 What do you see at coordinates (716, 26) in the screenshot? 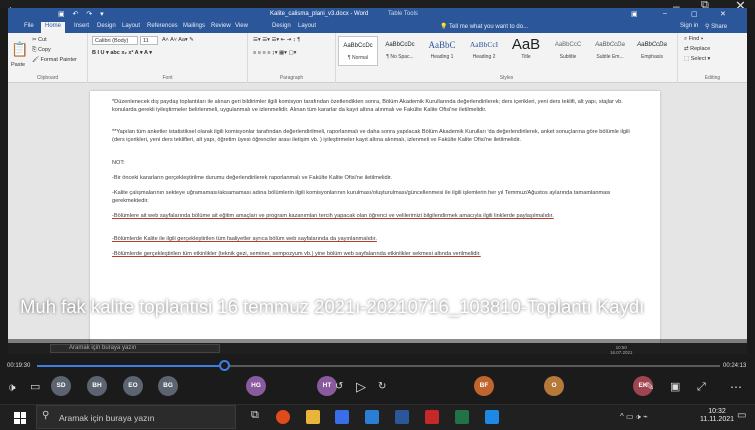
I see `share-button: ⚲ Share` at bounding box center [716, 26].